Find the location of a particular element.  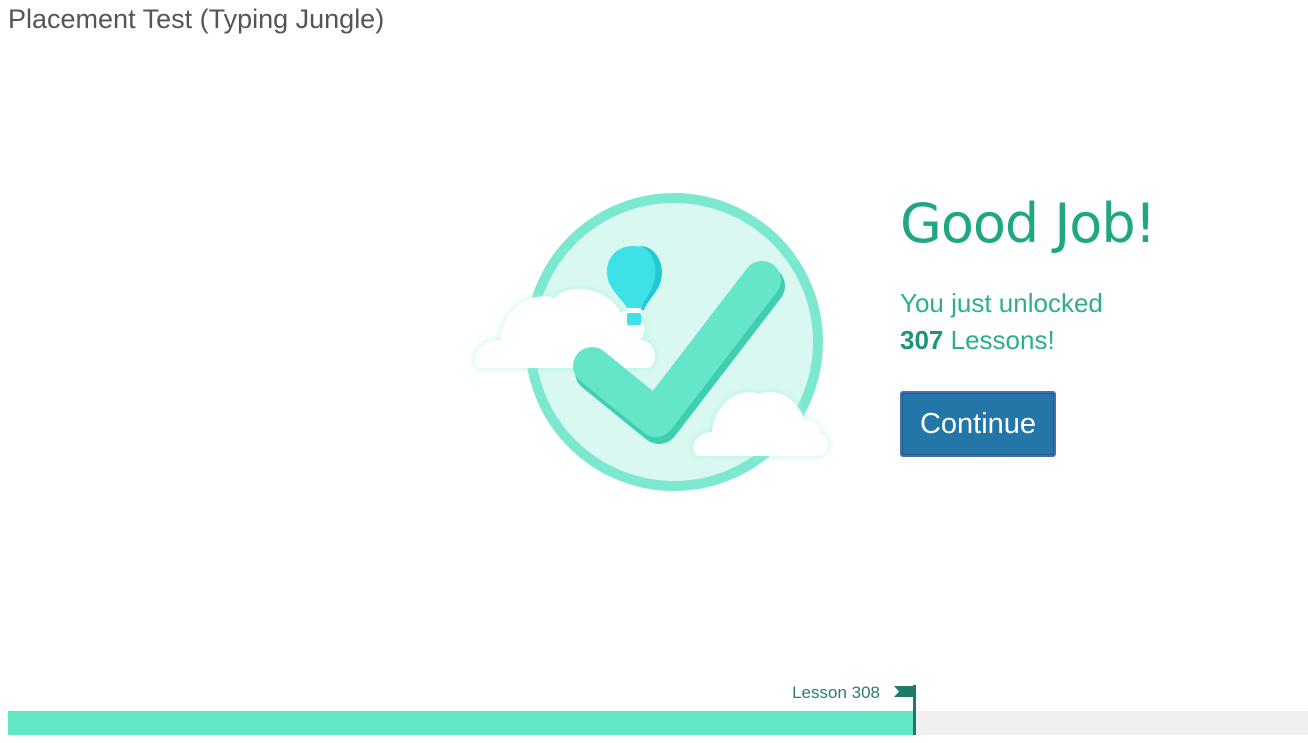

checkmark-badge-icon is located at coordinates (651, 342).